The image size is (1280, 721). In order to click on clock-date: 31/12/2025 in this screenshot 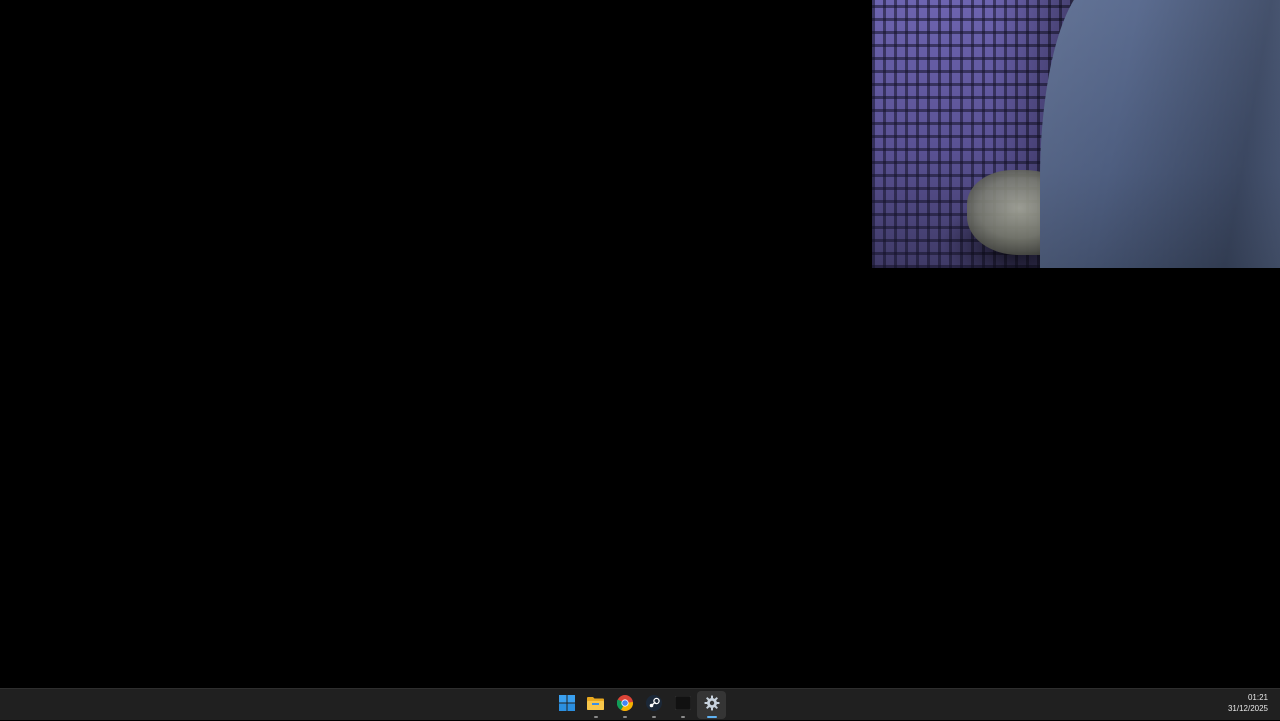, I will do `click(1247, 708)`.